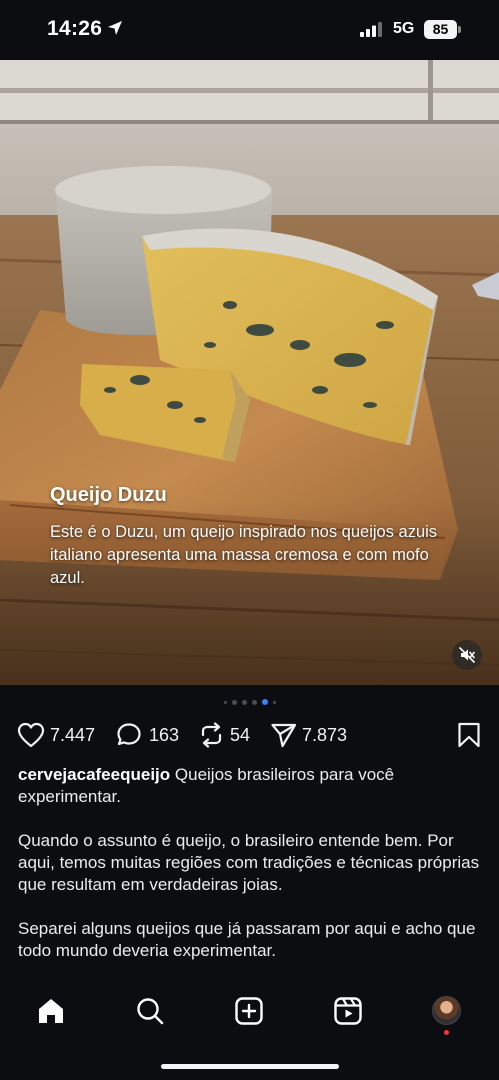 The image size is (499, 1080). What do you see at coordinates (164, 735) in the screenshot?
I see `comment-count: 163` at bounding box center [164, 735].